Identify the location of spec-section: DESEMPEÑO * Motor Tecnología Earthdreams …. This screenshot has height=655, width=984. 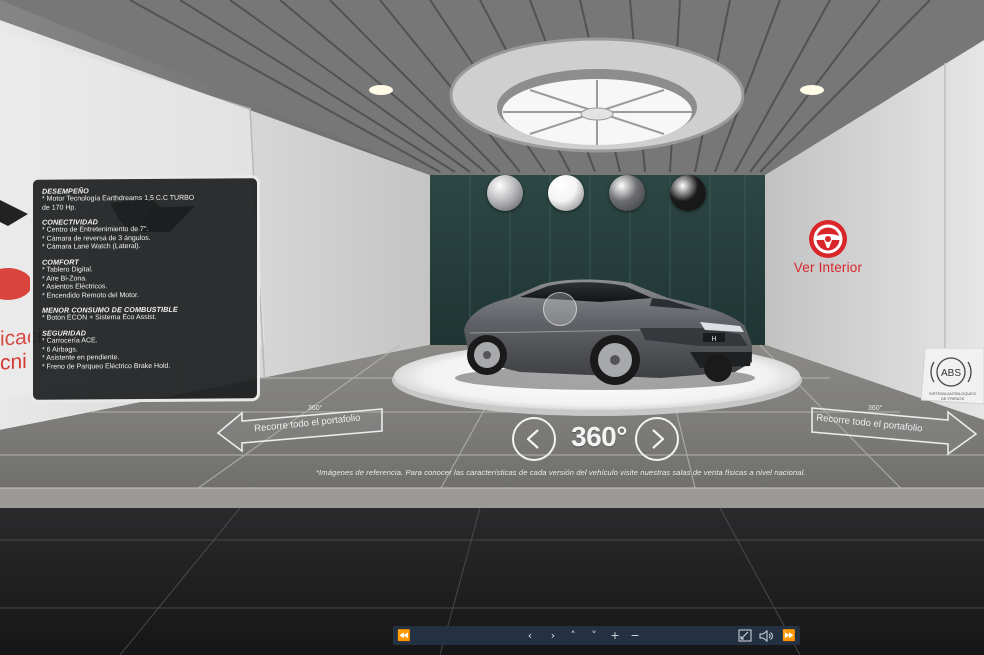
(145, 199).